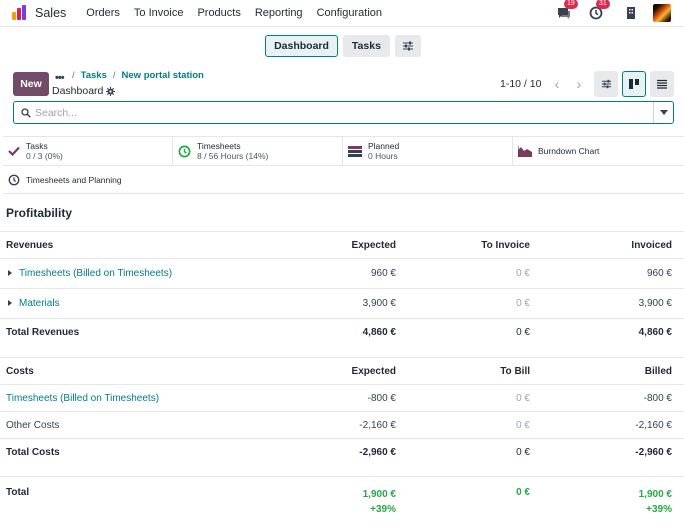  I want to click on stat-tasks-title: Tasks, so click(37, 146).